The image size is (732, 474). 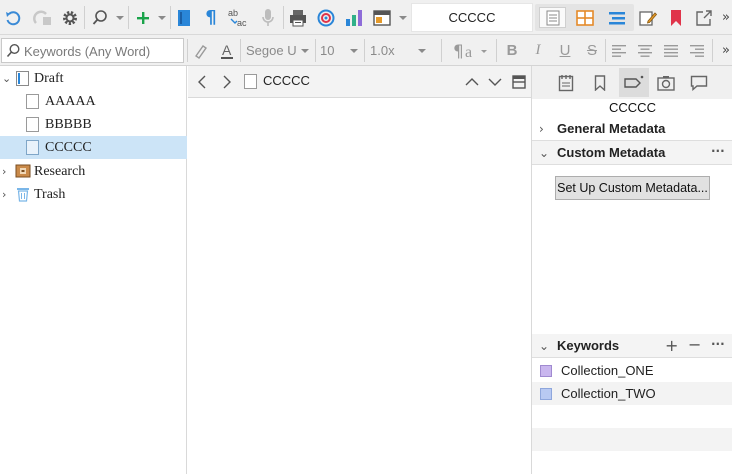 I want to click on text-color-icon: A, so click(x=227, y=50).